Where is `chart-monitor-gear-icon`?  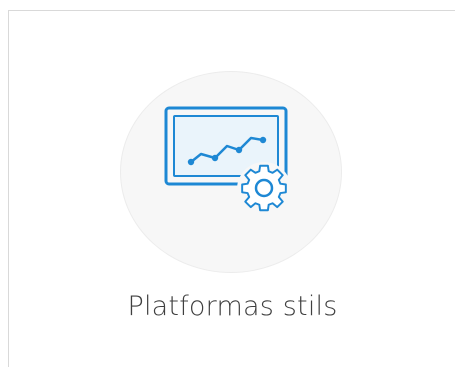
chart-monitor-gear-icon is located at coordinates (227, 161).